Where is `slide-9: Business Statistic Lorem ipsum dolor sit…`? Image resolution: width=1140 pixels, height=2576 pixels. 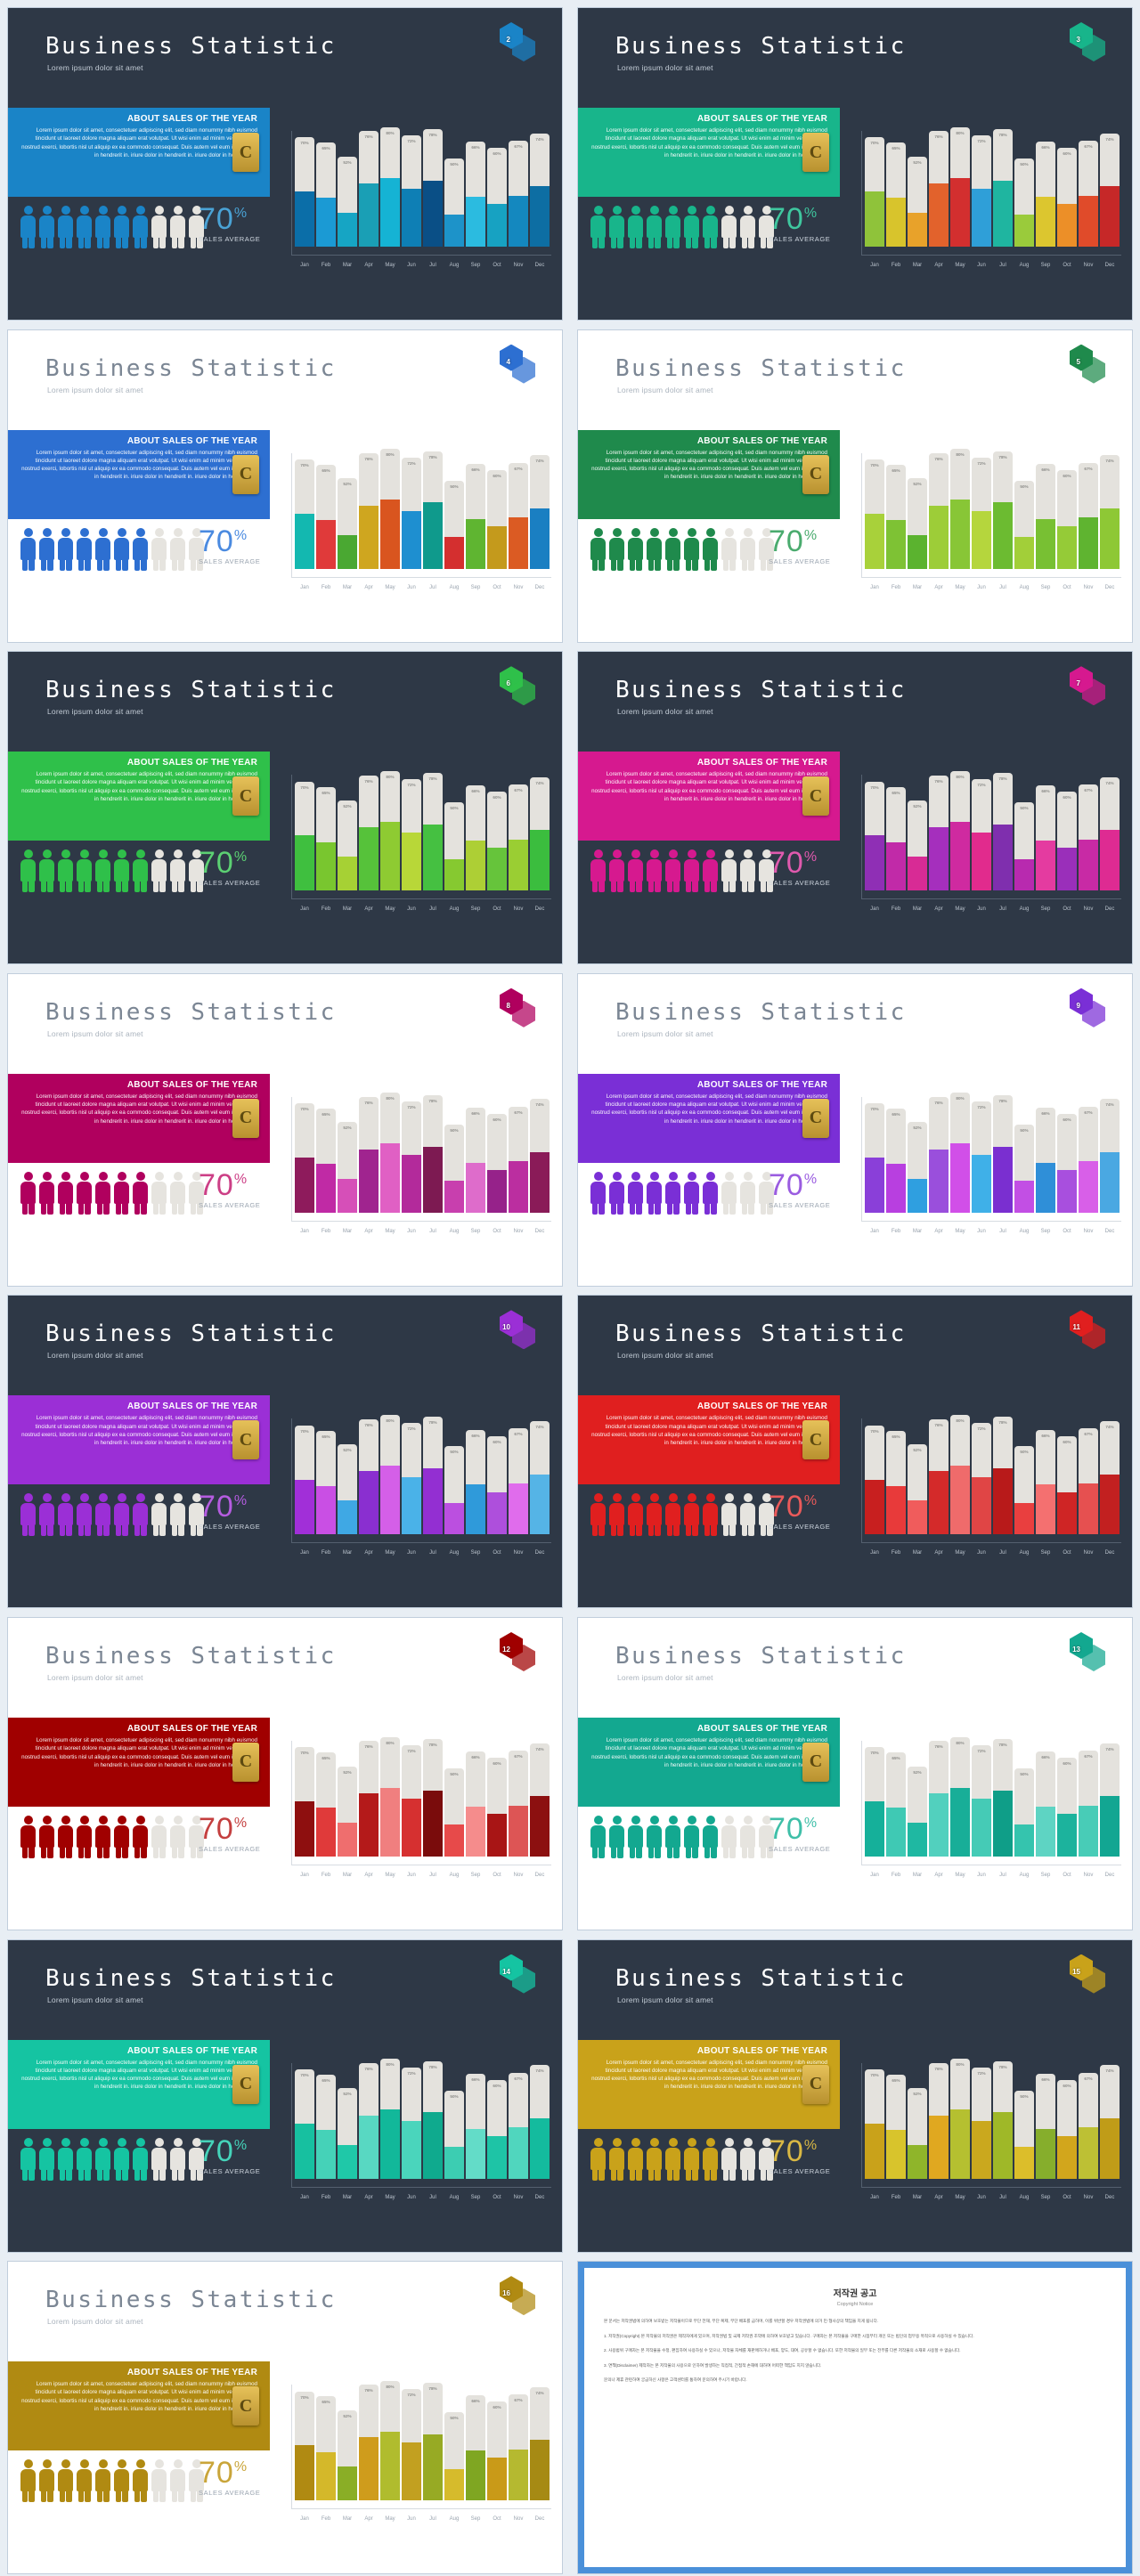
slide-9: Business Statistic Lorem ipsum dolor sit… is located at coordinates (855, 1129).